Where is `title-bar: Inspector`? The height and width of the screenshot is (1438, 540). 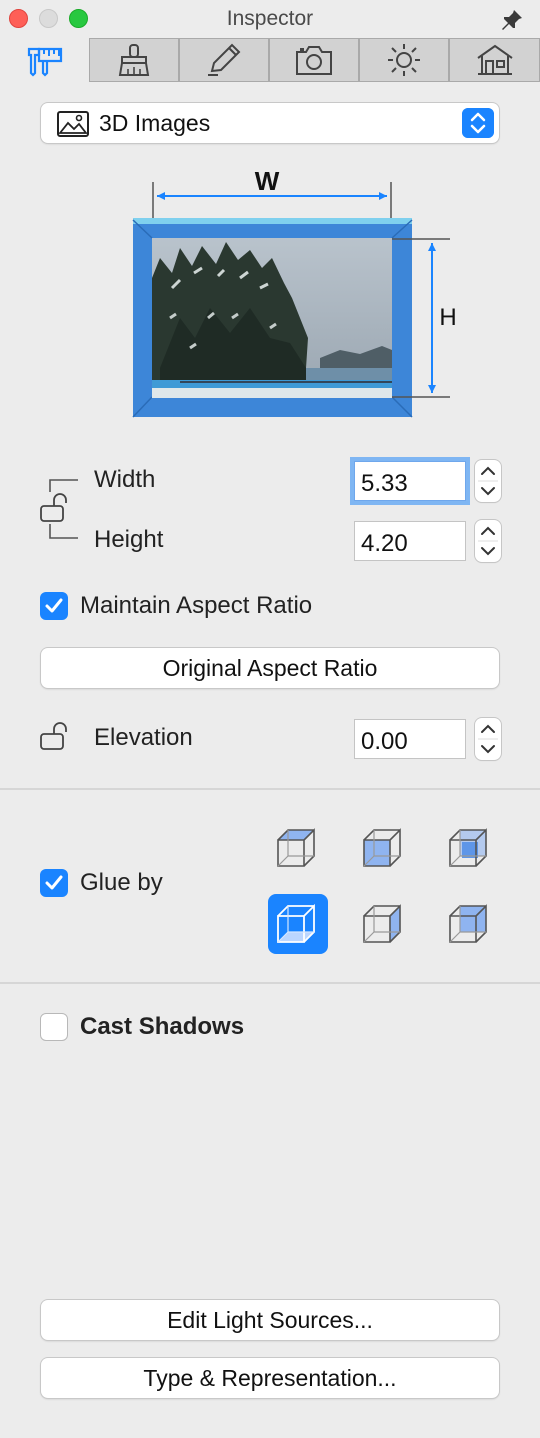
title-bar: Inspector is located at coordinates (270, 19).